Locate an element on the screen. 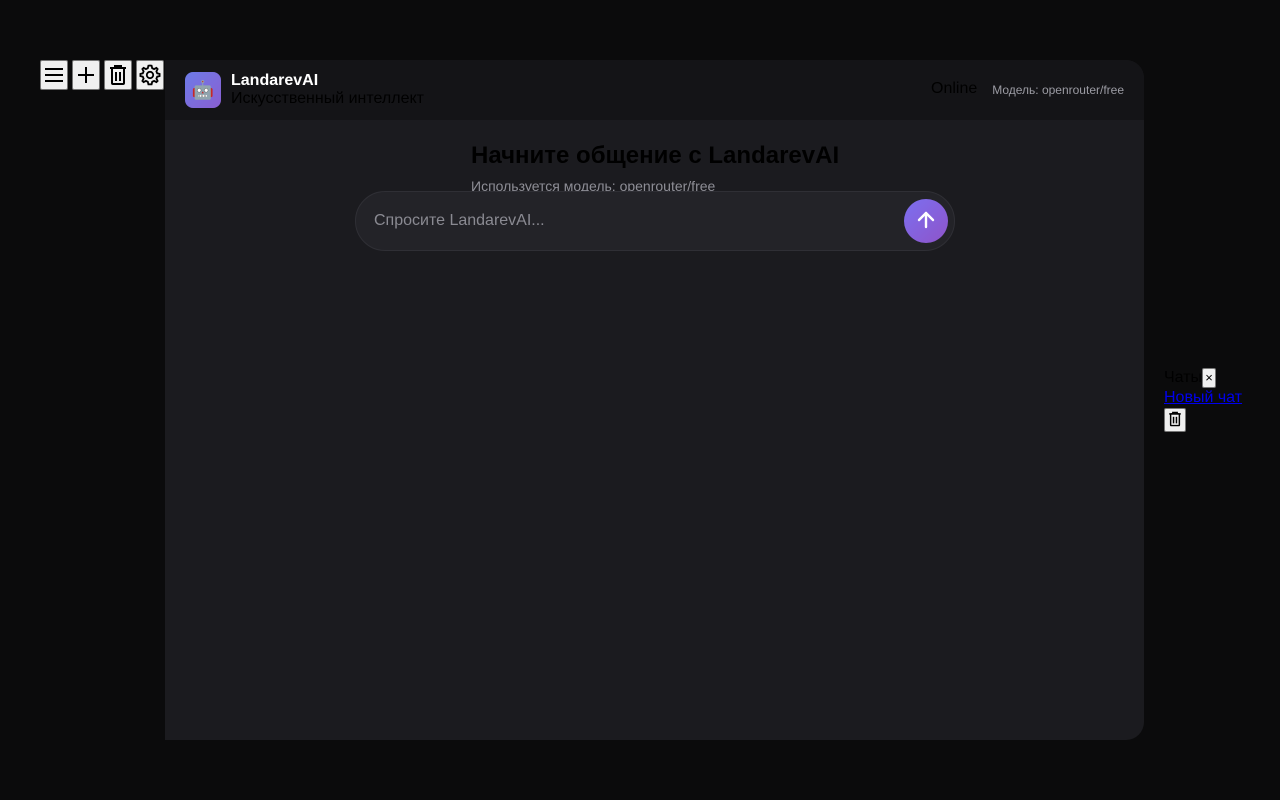 This screenshot has width=1280, height=800. brand-name: LandarevAI is located at coordinates (275, 80).